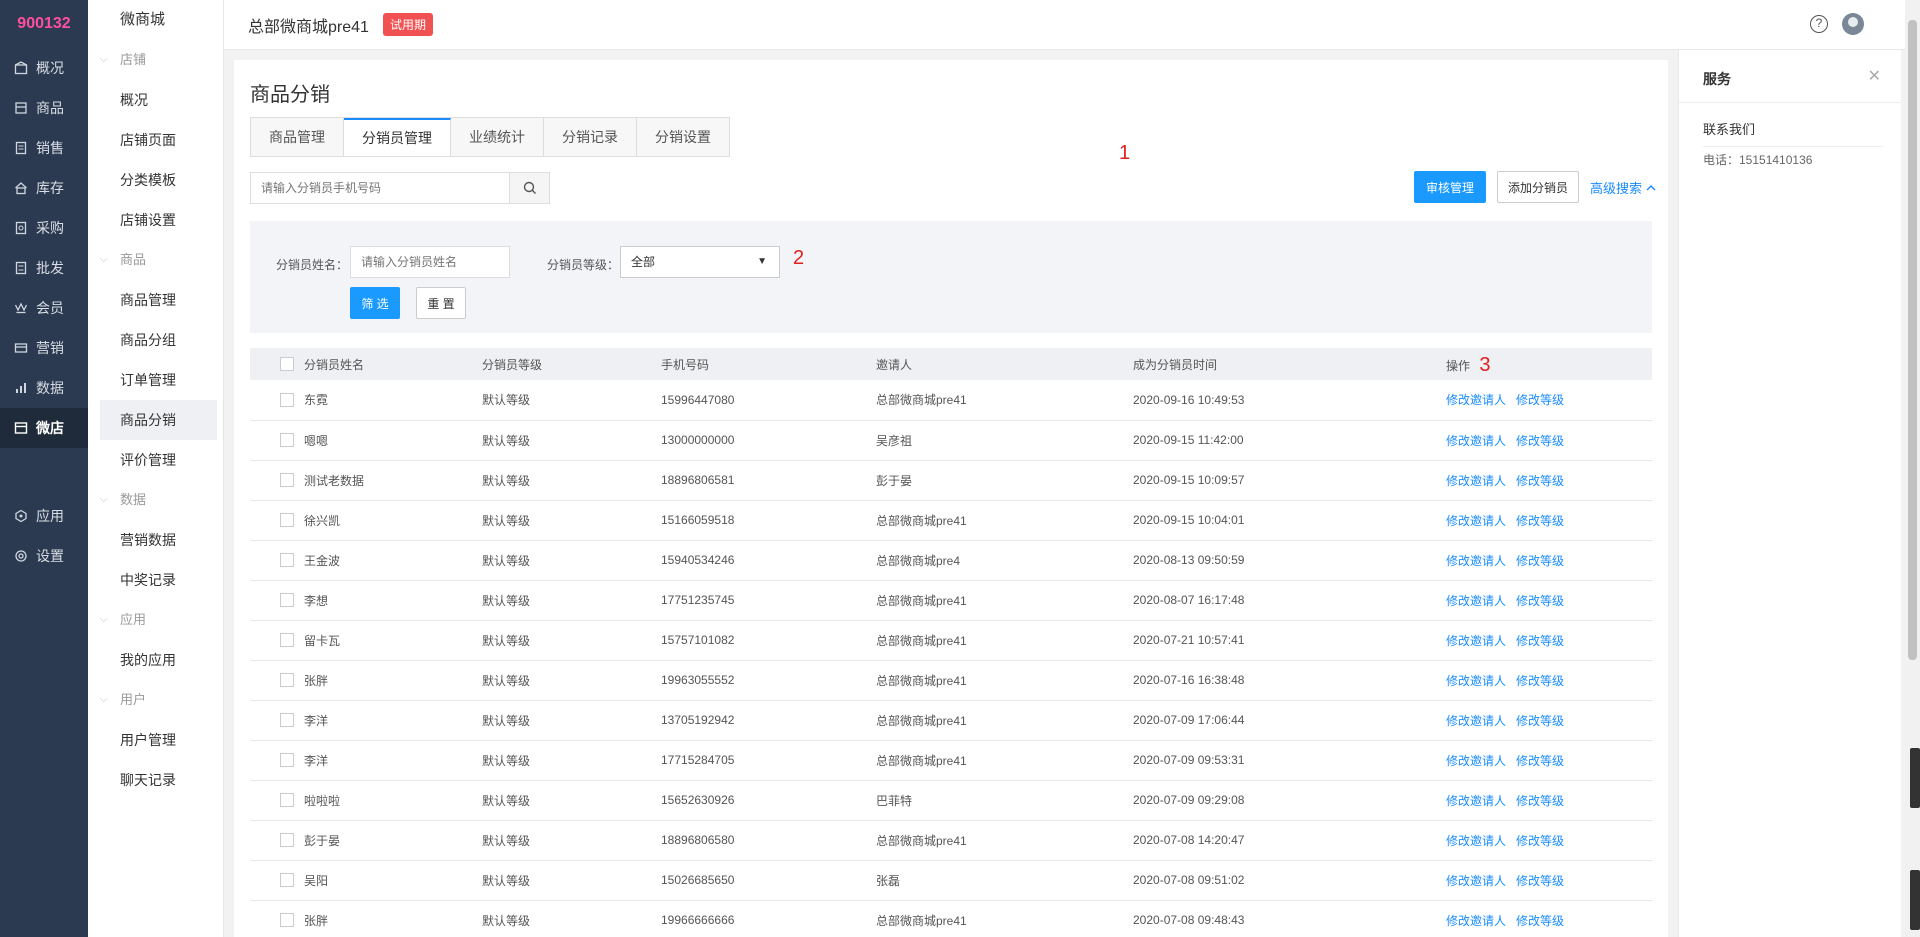 Image resolution: width=1920 pixels, height=937 pixels. Describe the element at coordinates (322, 640) in the screenshot. I see `table-cell: 留卡瓦` at that location.